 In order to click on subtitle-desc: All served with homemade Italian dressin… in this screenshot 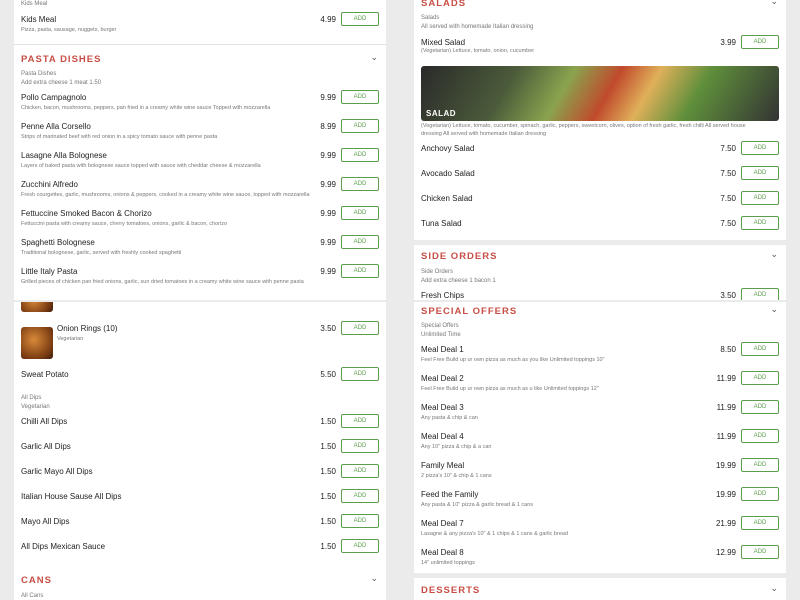, I will do `click(477, 27)`.